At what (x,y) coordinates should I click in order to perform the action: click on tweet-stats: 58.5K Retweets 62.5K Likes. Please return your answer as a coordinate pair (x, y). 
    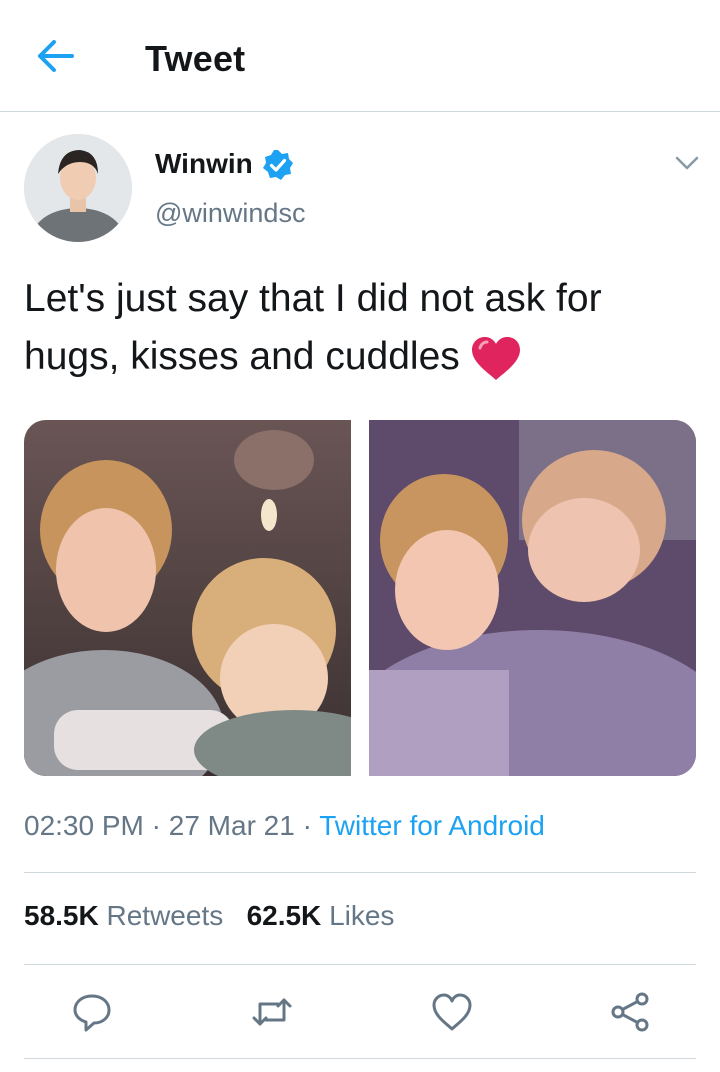
    Looking at the image, I should click on (209, 916).